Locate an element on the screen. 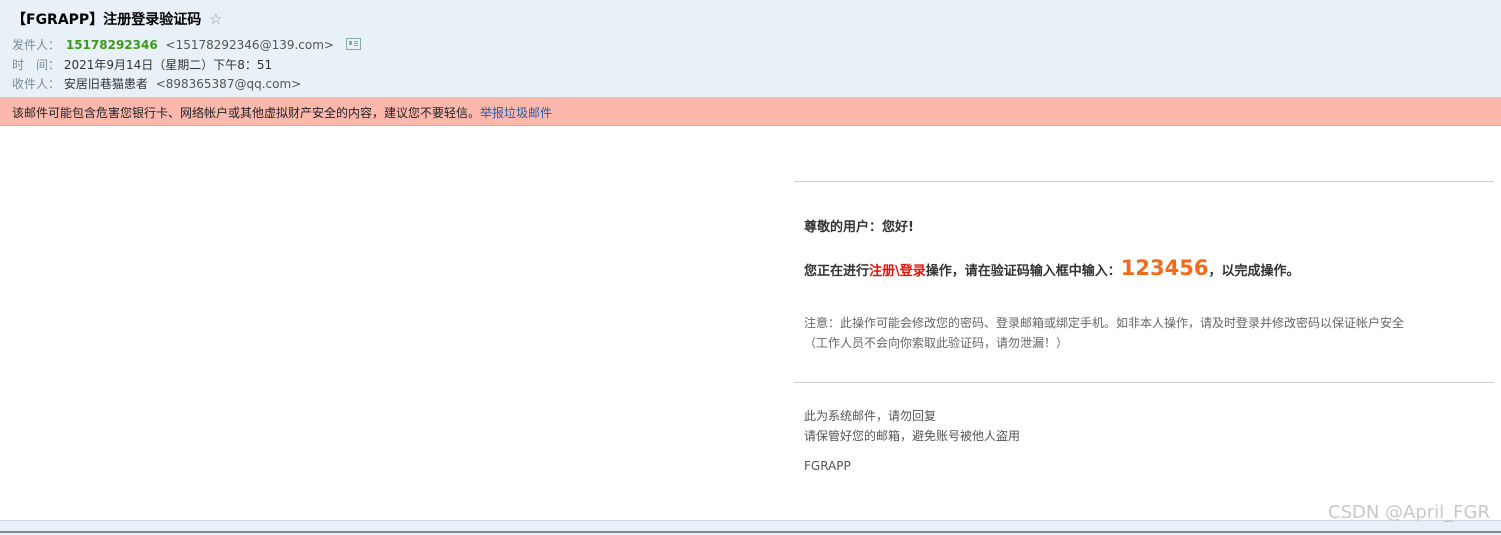 The height and width of the screenshot is (535, 1501). greeting: 尊敬的用户：您好! is located at coordinates (859, 227).